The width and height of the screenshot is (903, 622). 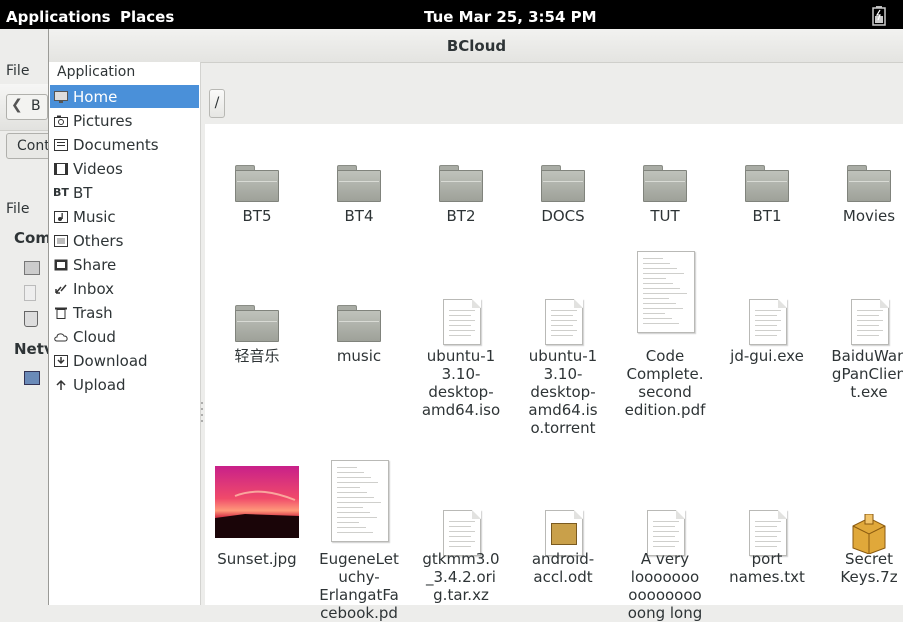 What do you see at coordinates (61, 385) in the screenshot?
I see `upload-icon` at bounding box center [61, 385].